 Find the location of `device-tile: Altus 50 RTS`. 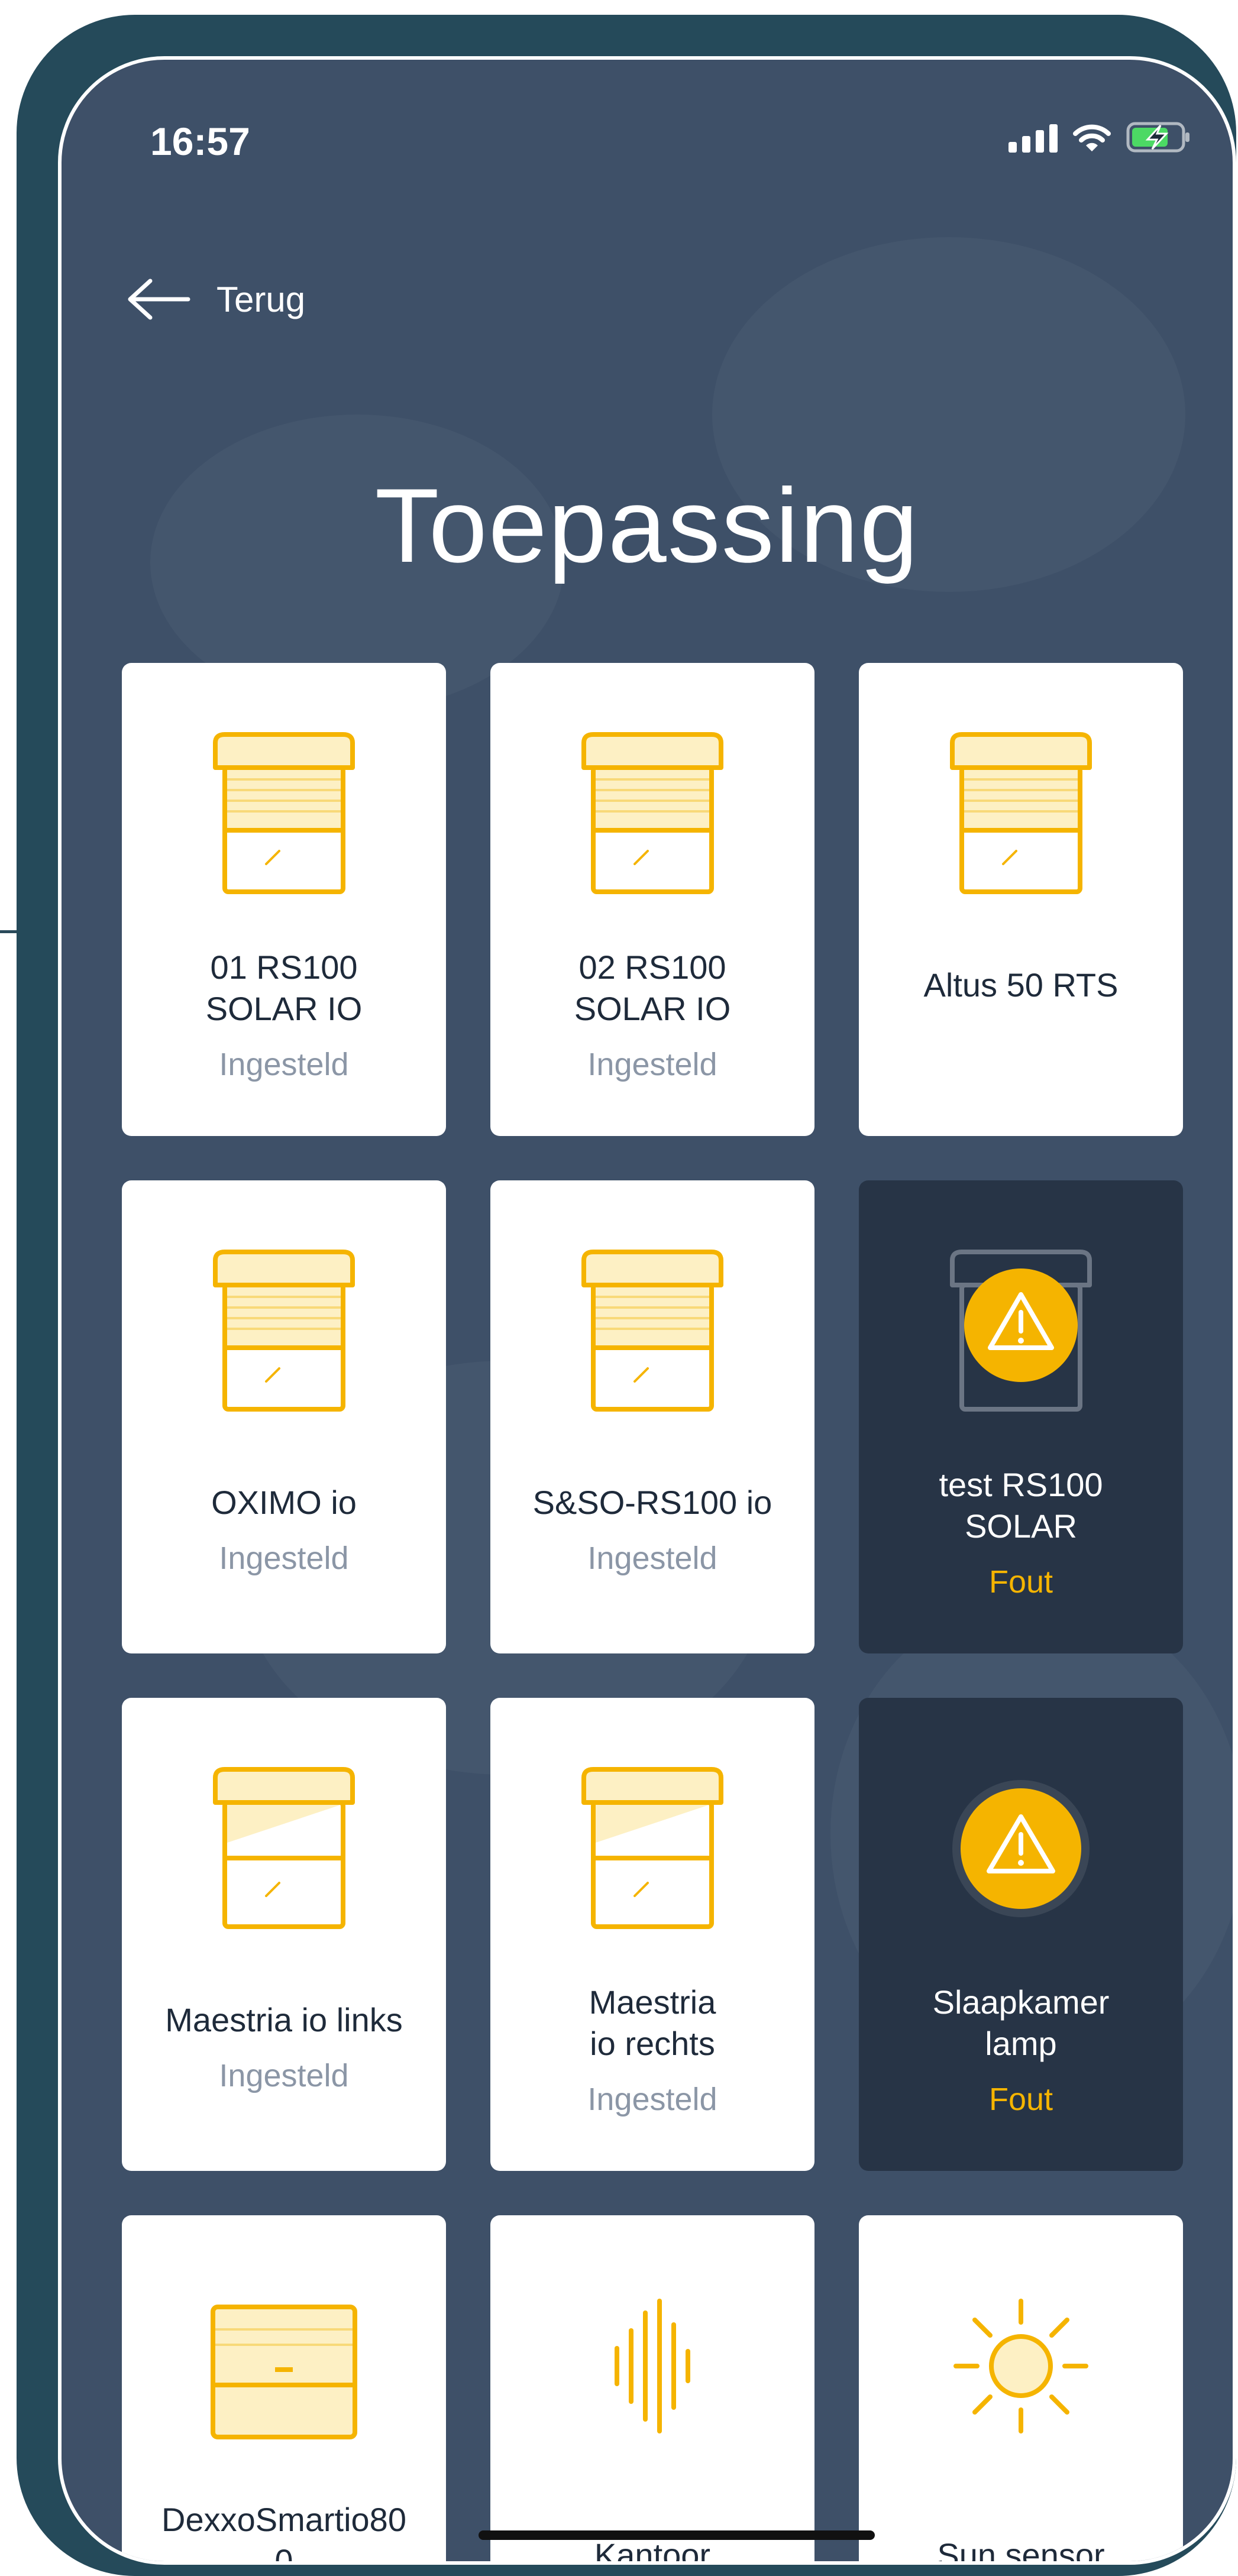

device-tile: Altus 50 RTS is located at coordinates (1021, 900).